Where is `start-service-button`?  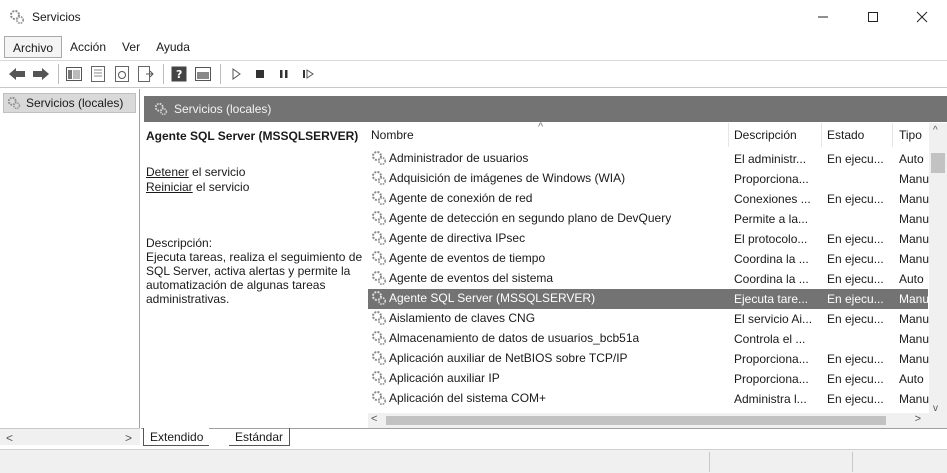 start-service-button is located at coordinates (236, 74).